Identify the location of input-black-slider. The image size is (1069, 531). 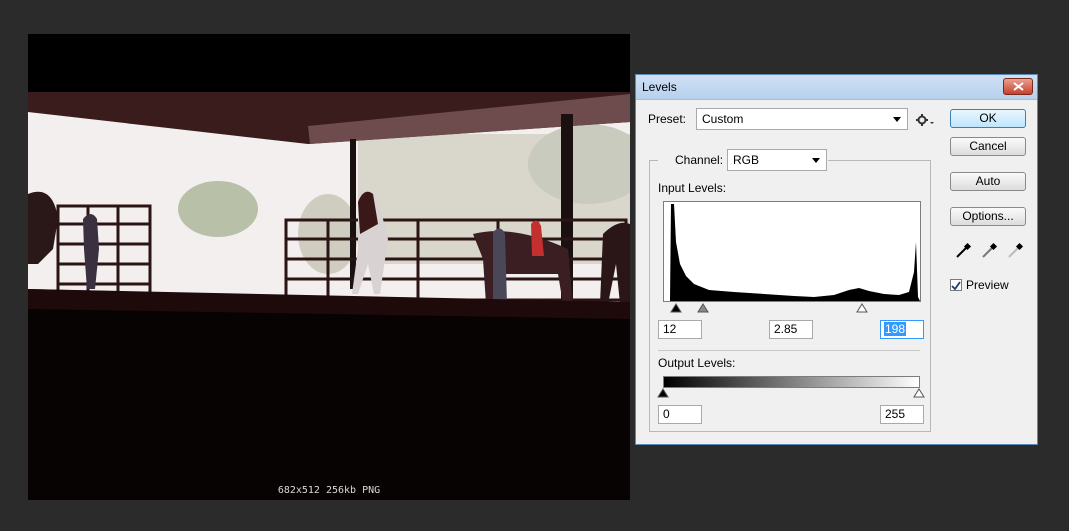
(676, 308).